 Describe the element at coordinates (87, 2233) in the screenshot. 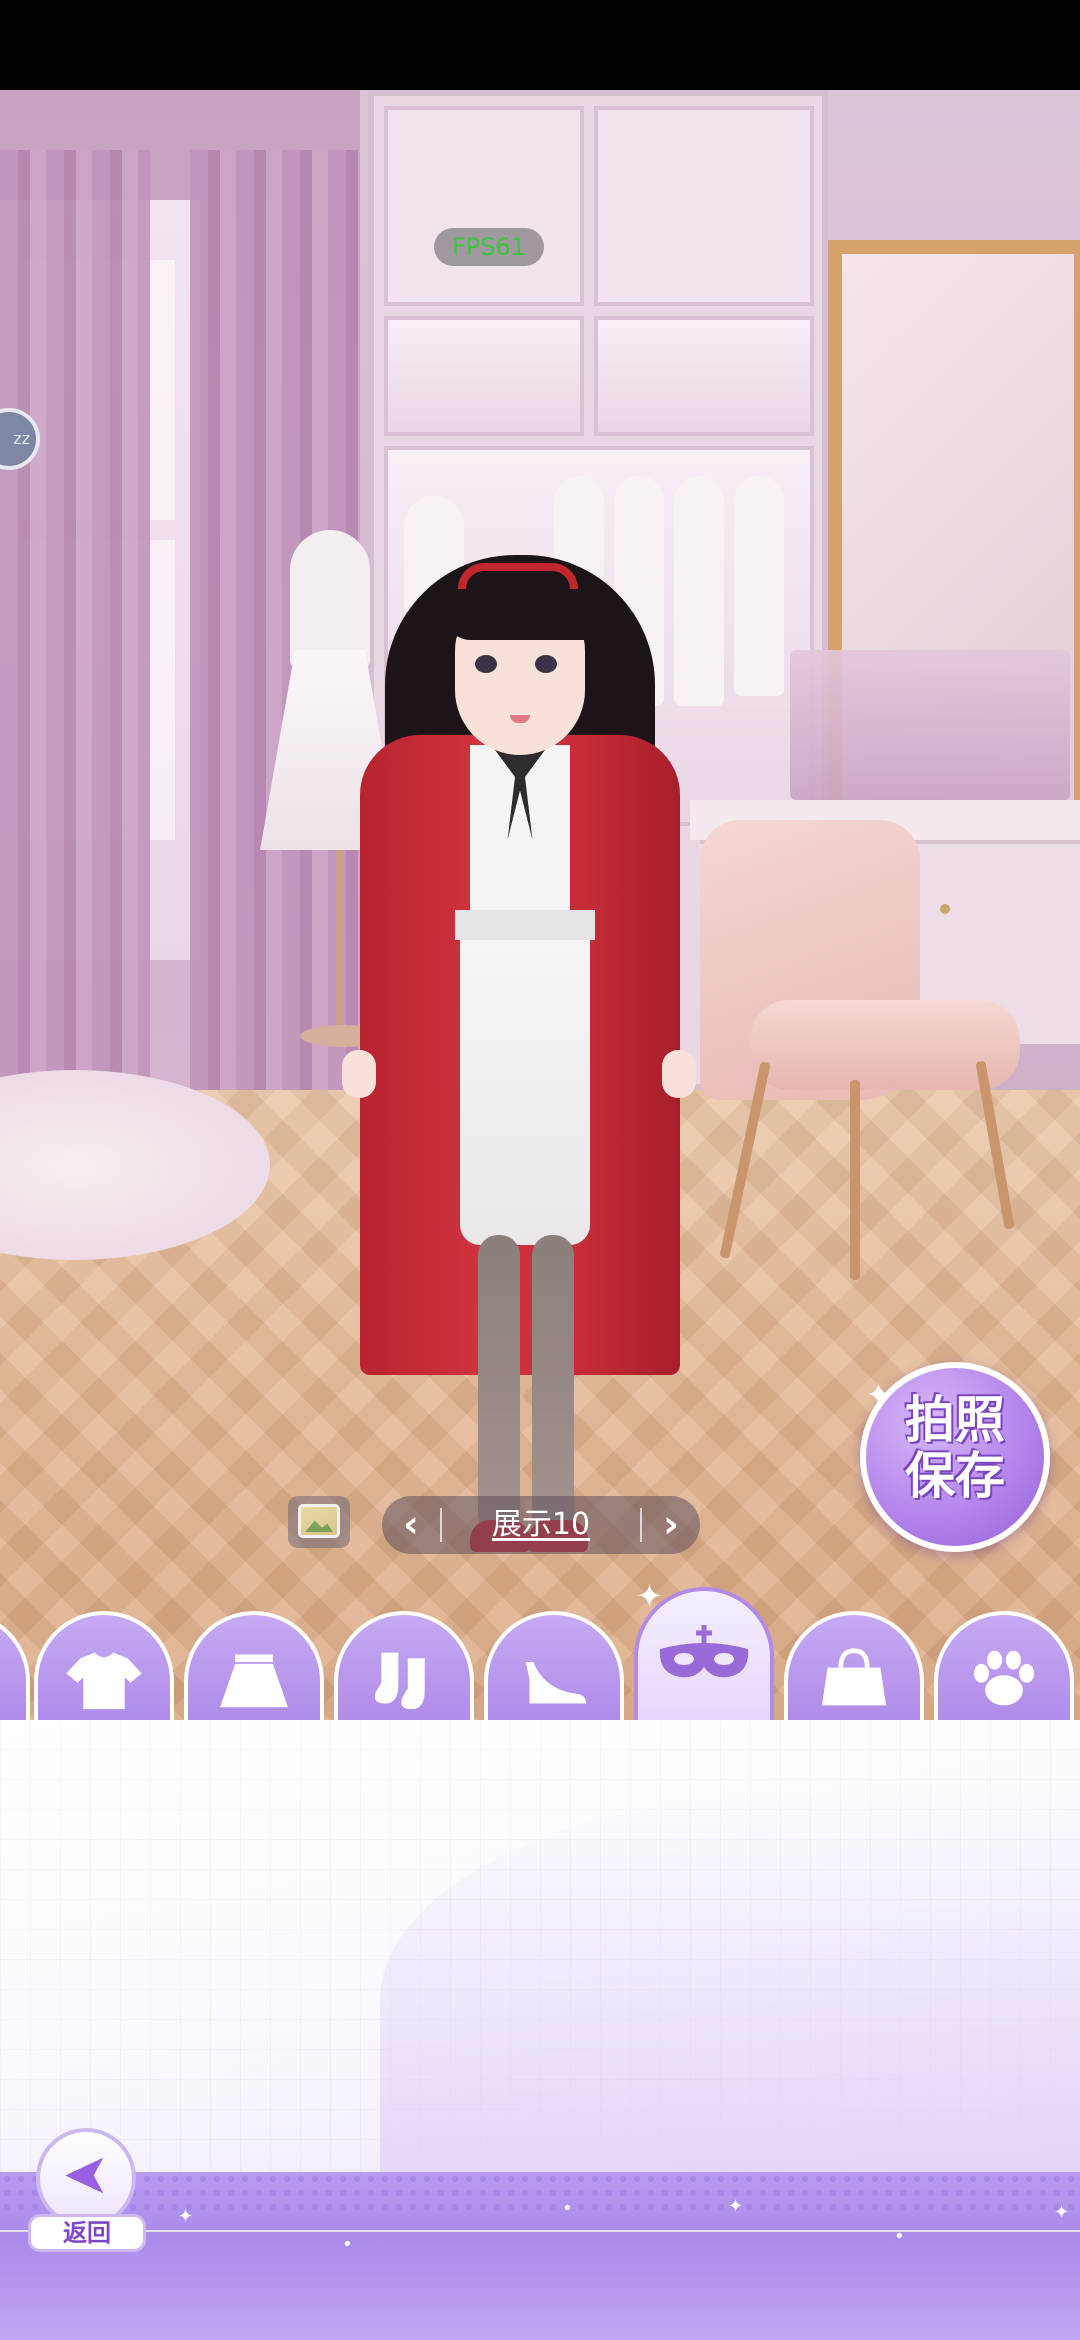

I see `back-label: 返回` at that location.